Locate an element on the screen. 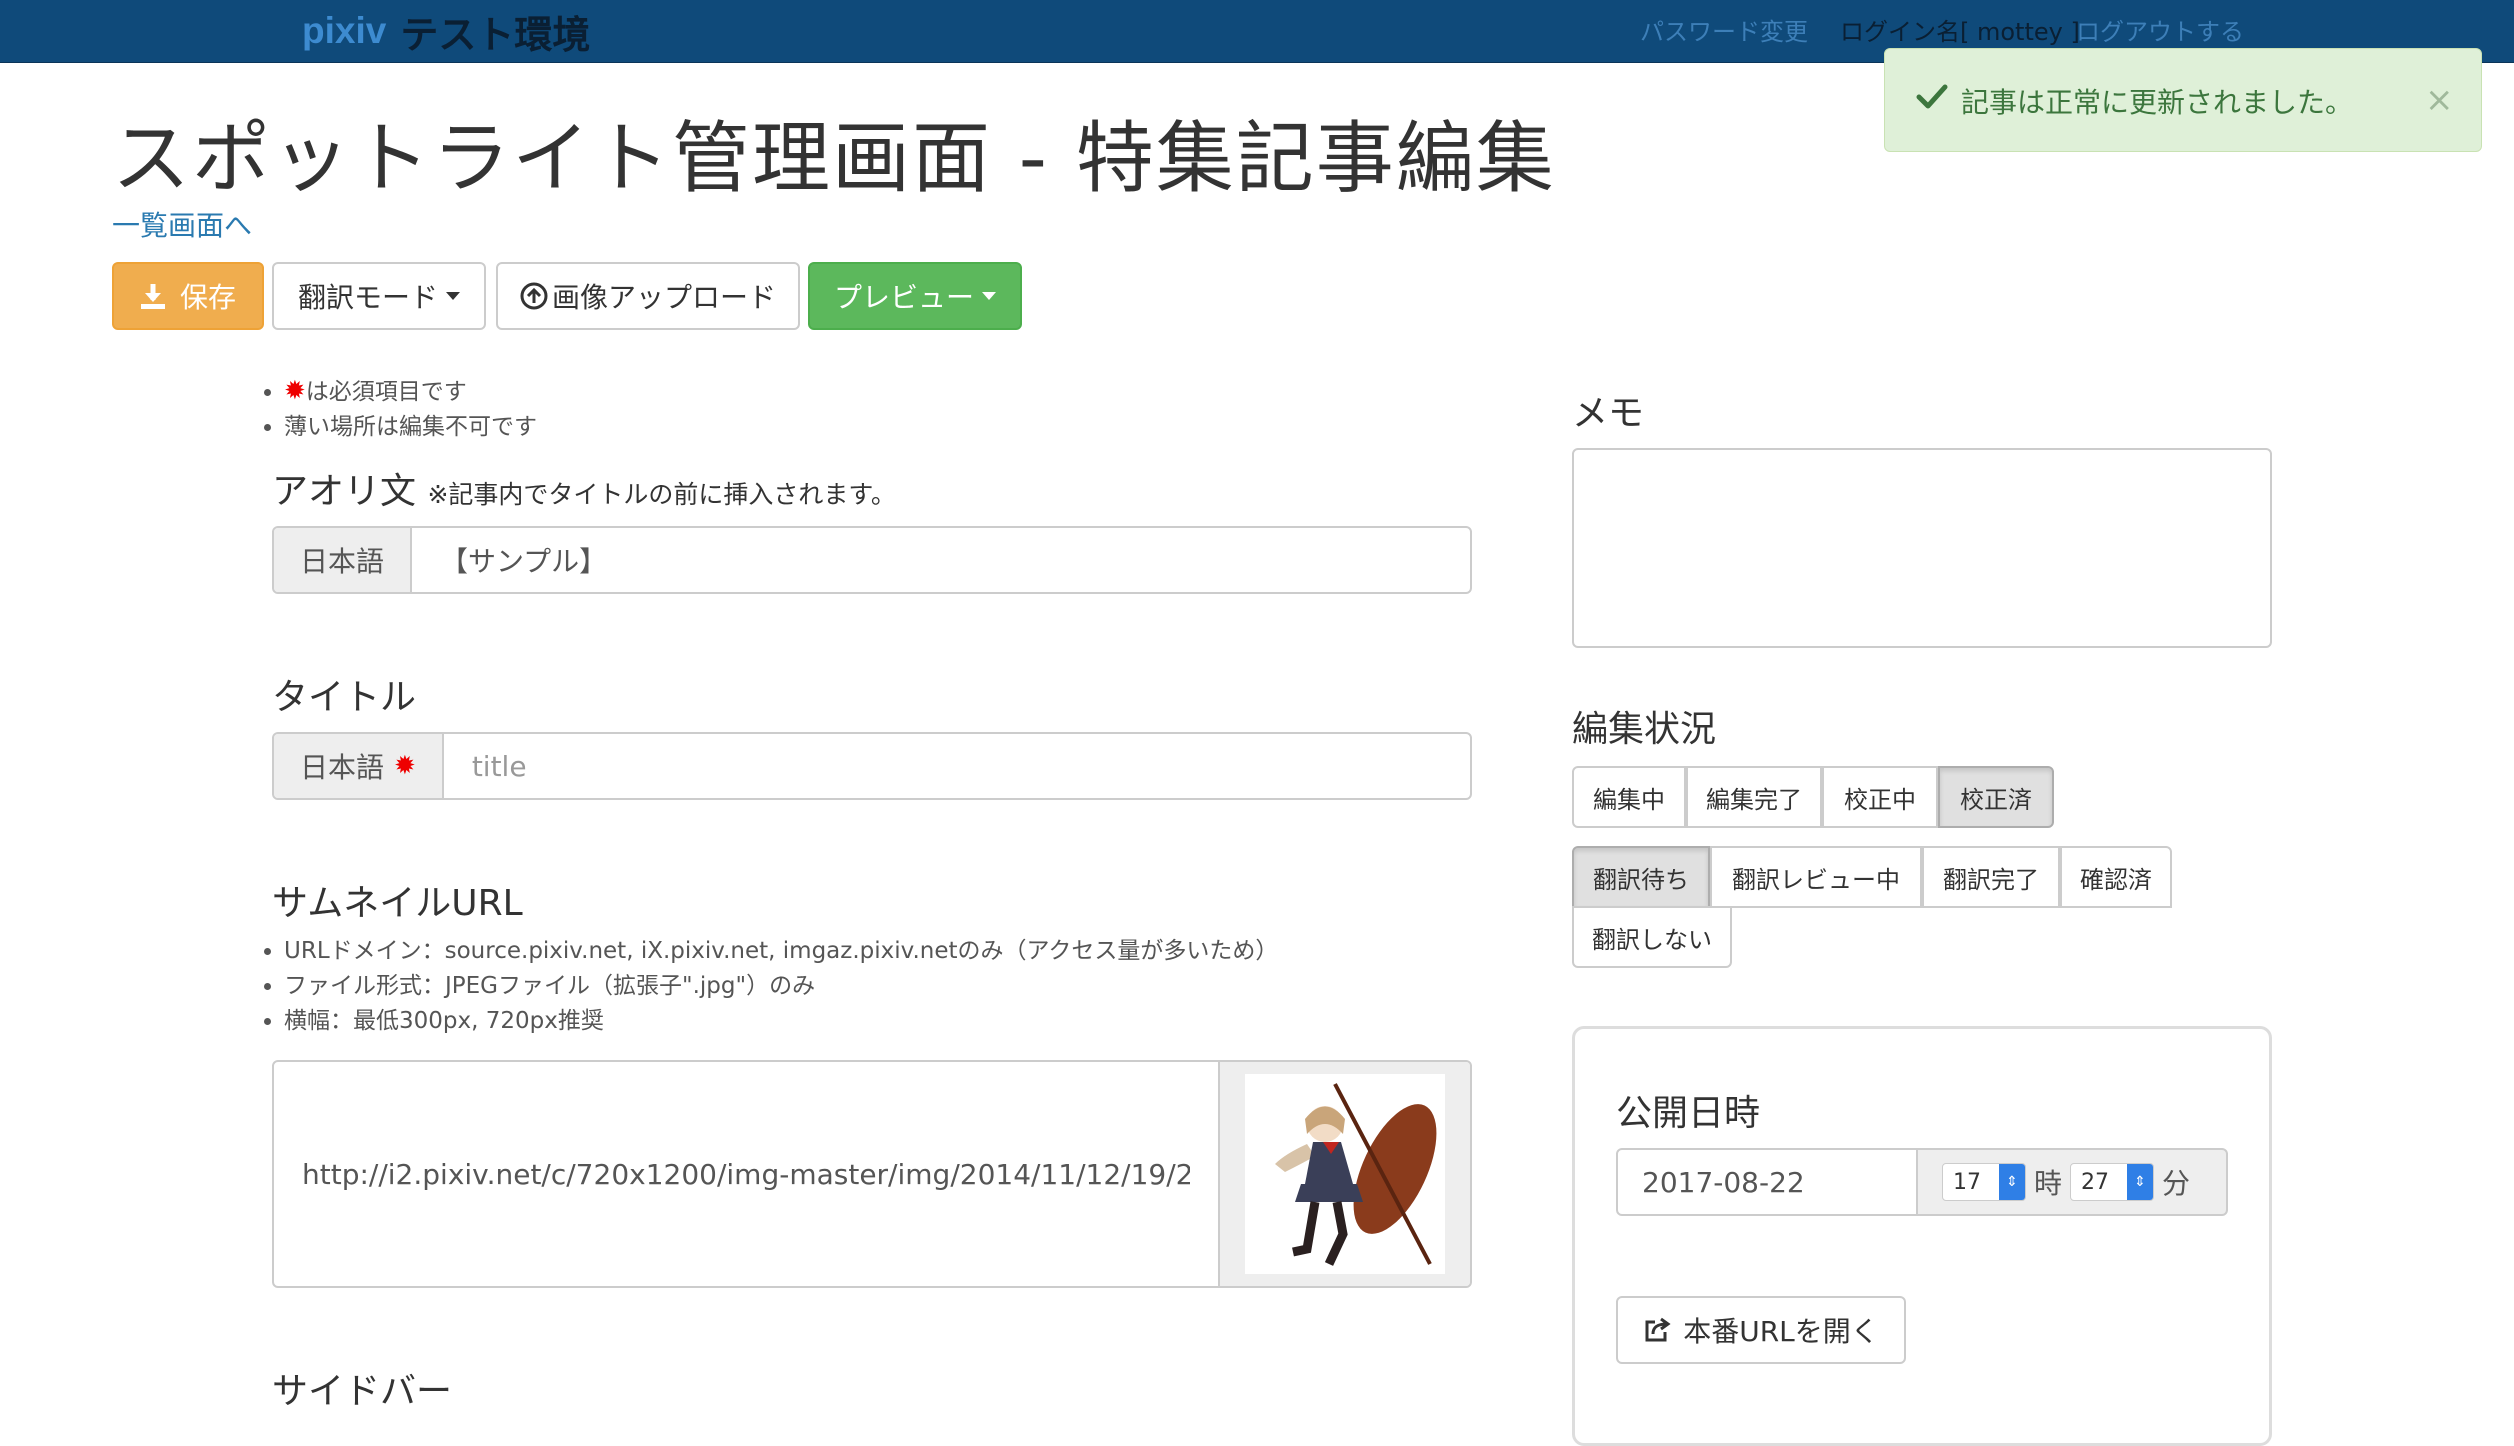  title-input: title is located at coordinates (957, 766).